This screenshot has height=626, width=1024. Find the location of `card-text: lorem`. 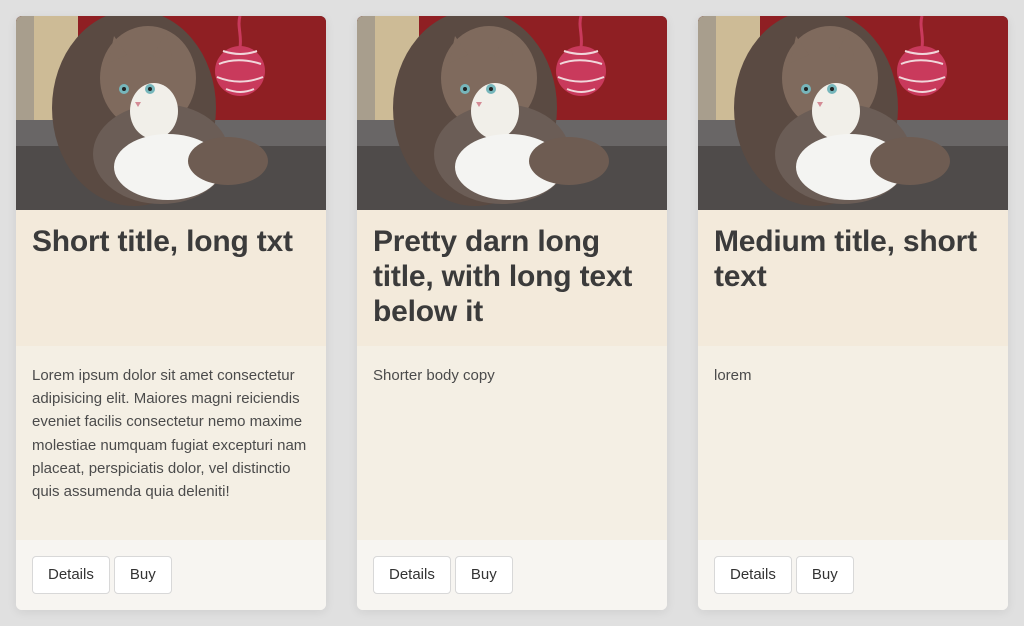

card-text: lorem is located at coordinates (733, 375).